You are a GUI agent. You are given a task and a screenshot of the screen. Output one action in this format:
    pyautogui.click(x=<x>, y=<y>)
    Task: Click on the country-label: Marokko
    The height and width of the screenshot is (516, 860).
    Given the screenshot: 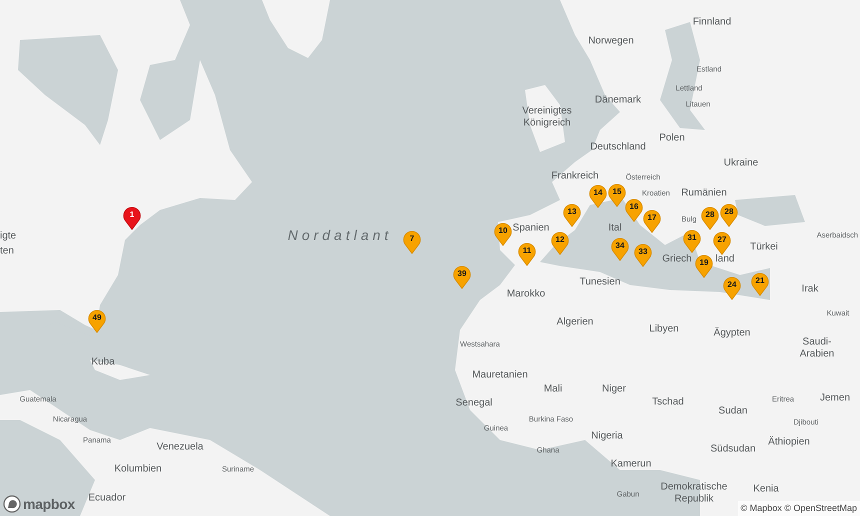 What is the action you would take?
    pyautogui.click(x=526, y=294)
    